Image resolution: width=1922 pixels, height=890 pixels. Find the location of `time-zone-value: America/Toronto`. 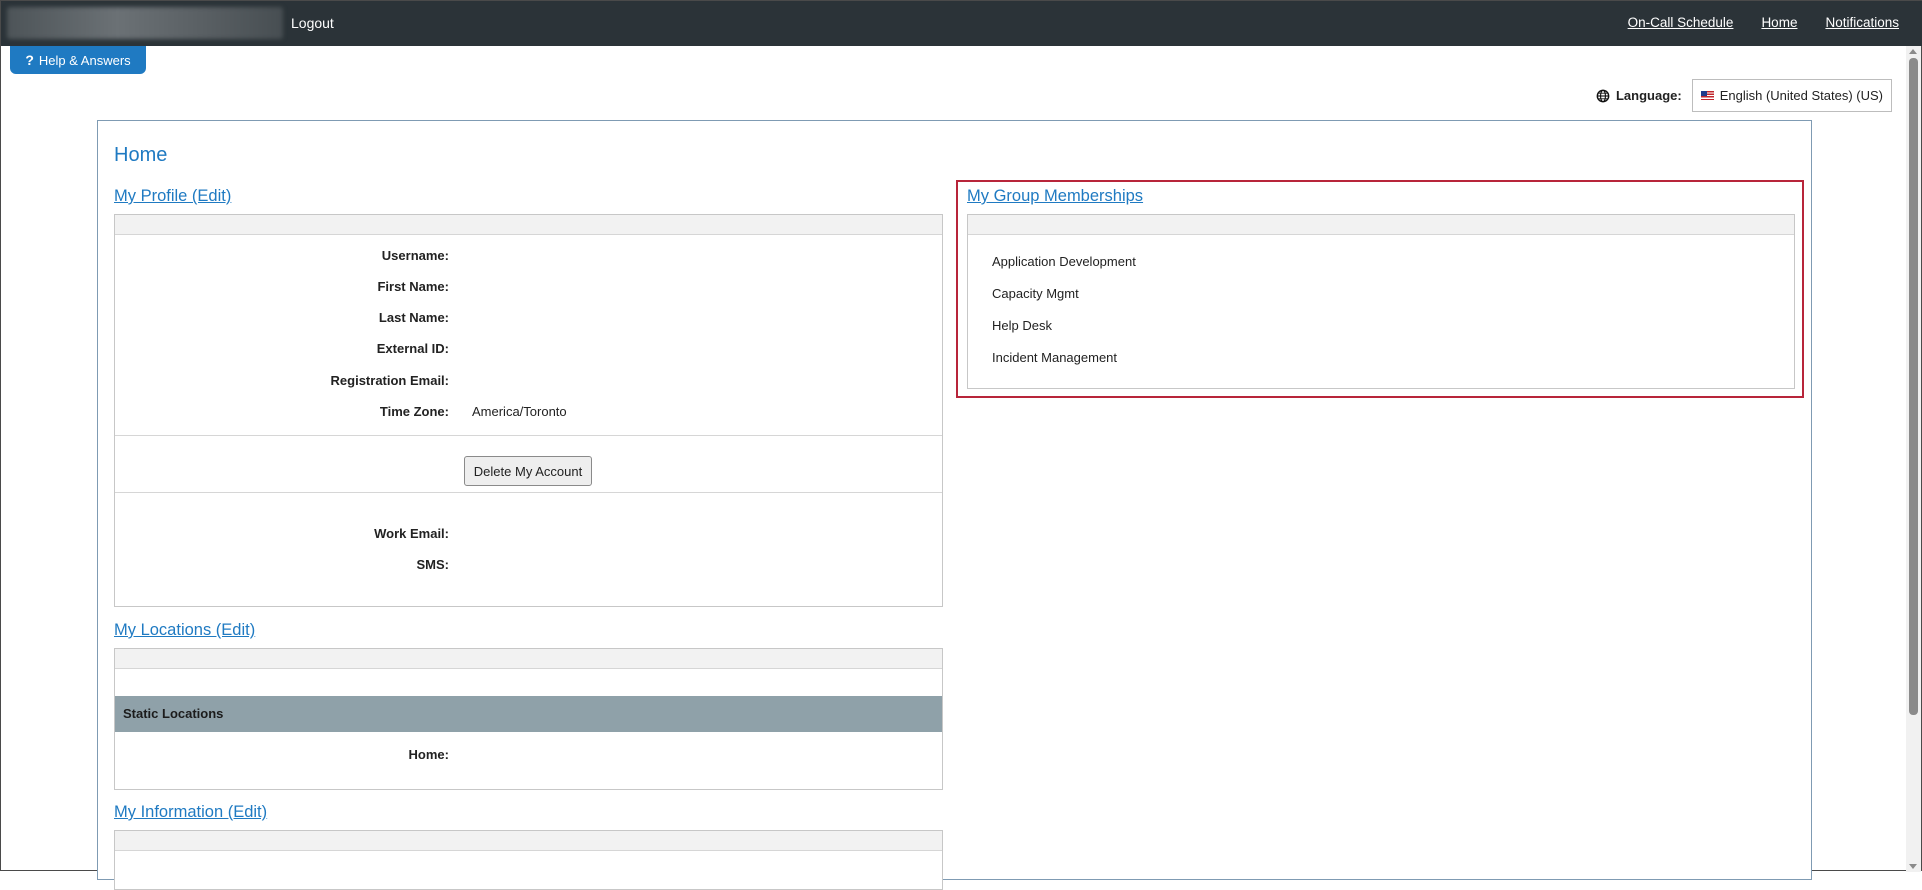

time-zone-value: America/Toronto is located at coordinates (519, 411).